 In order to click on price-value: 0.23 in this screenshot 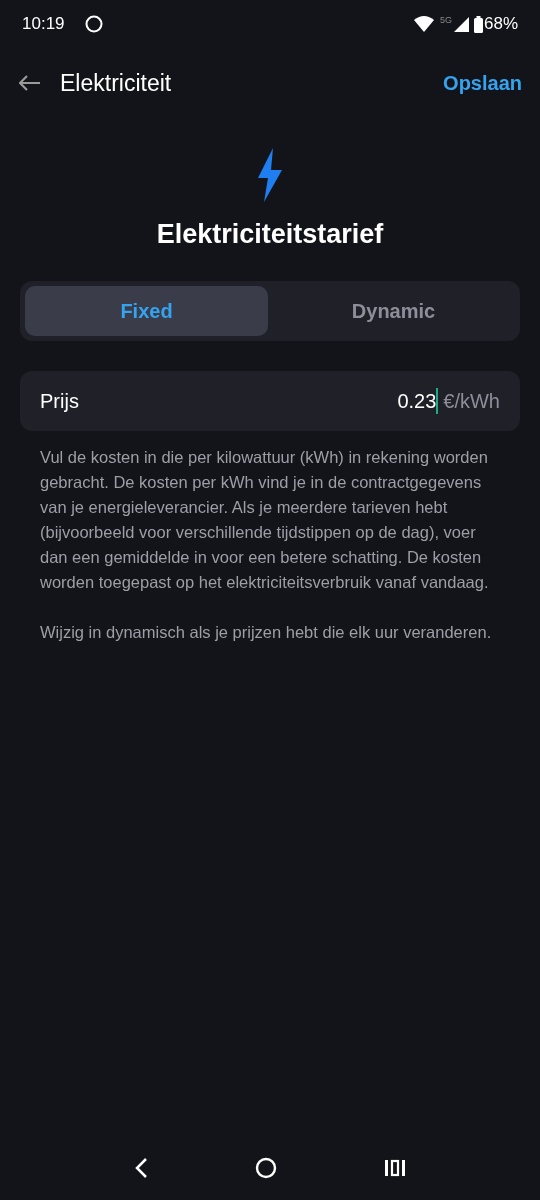, I will do `click(417, 401)`.